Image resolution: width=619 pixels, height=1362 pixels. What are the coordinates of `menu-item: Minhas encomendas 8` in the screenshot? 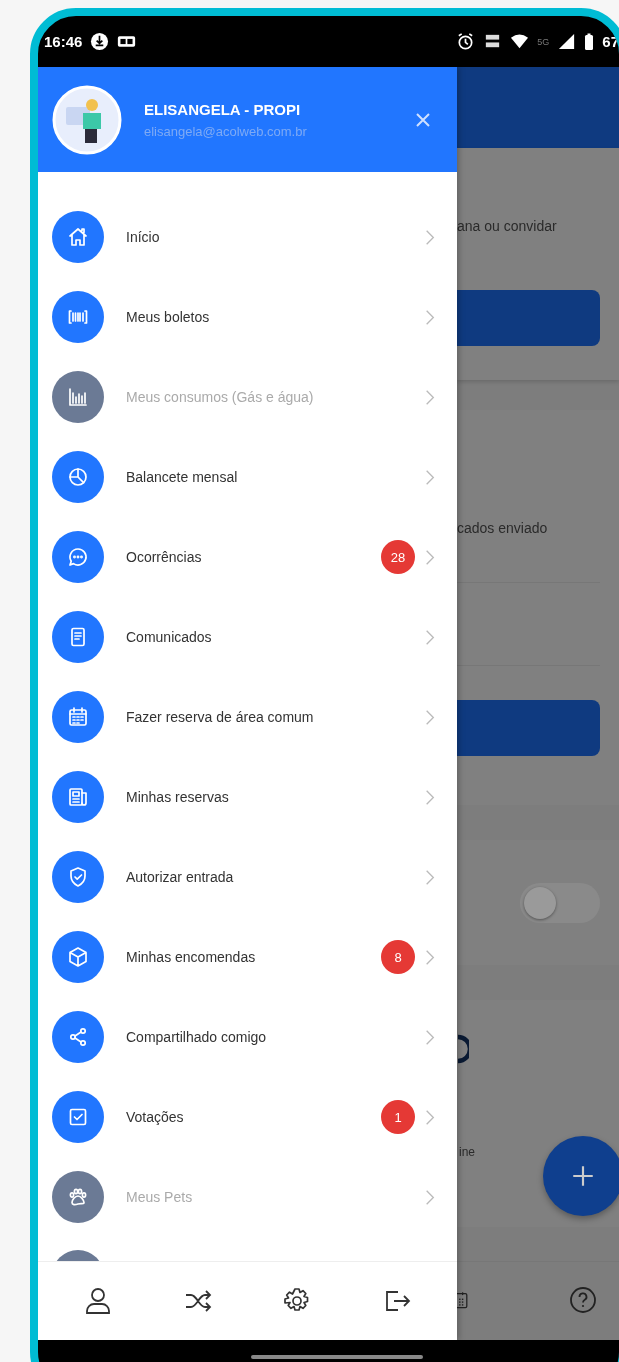 It's located at (247, 957).